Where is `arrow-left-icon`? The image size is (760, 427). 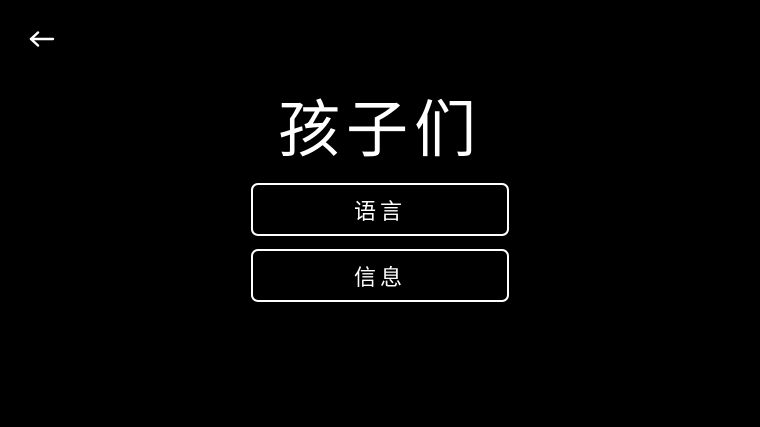 arrow-left-icon is located at coordinates (42, 39).